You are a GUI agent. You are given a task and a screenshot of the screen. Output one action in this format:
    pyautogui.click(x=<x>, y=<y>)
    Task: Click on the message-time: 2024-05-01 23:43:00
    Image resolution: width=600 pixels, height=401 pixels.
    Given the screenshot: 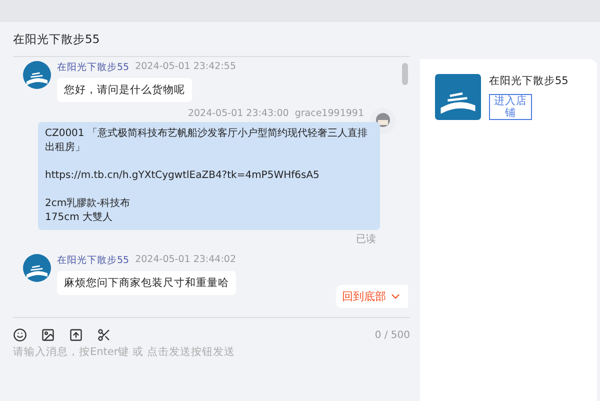 What is the action you would take?
    pyautogui.click(x=238, y=113)
    